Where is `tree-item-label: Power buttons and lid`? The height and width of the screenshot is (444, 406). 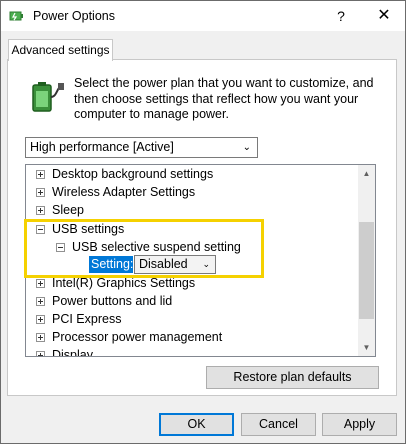 tree-item-label: Power buttons and lid is located at coordinates (112, 301).